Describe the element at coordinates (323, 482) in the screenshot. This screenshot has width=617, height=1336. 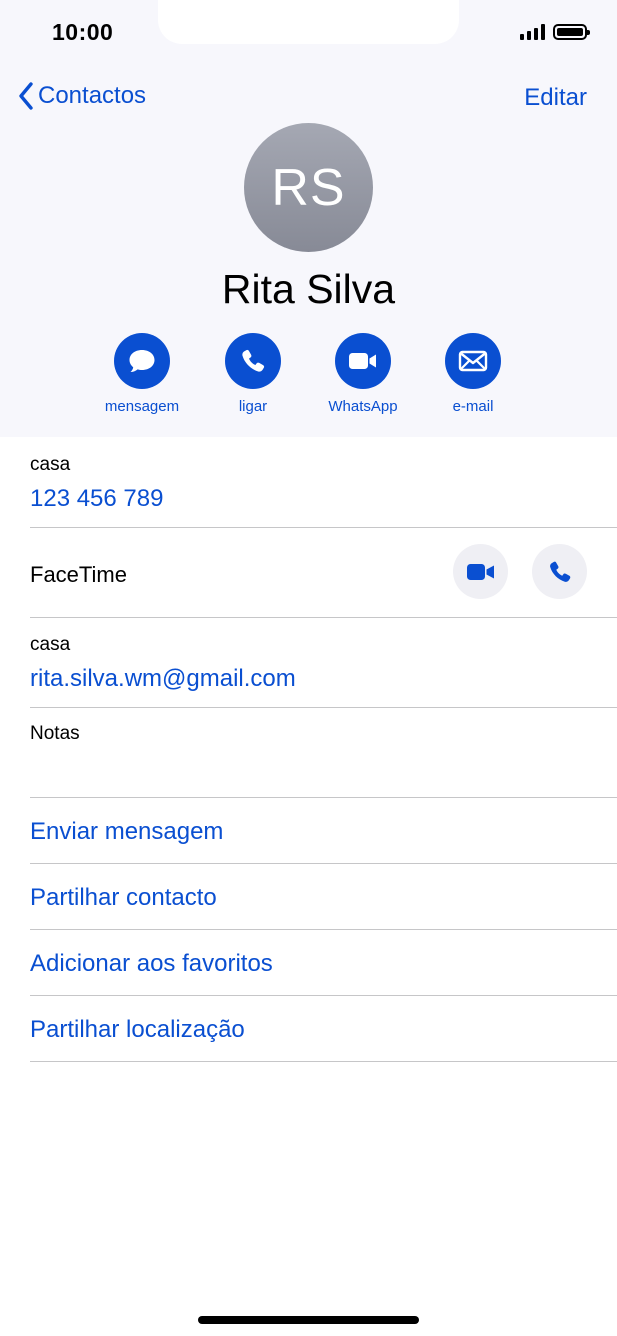
I see `phone-row: casa 123 456 789` at that location.